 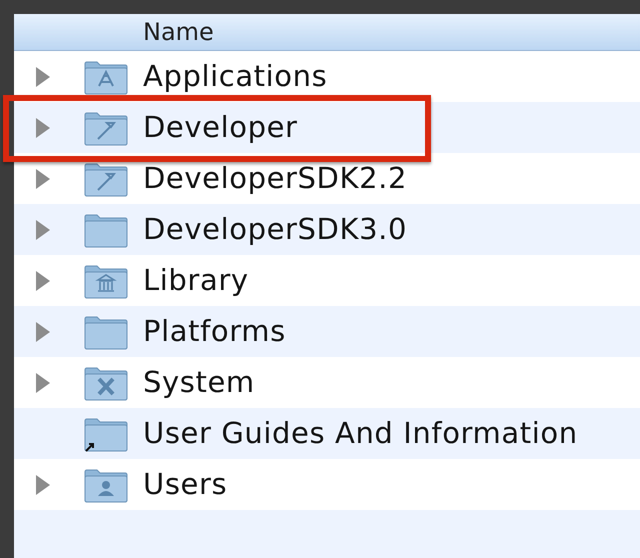 I want to click on file-name: Users, so click(x=185, y=484).